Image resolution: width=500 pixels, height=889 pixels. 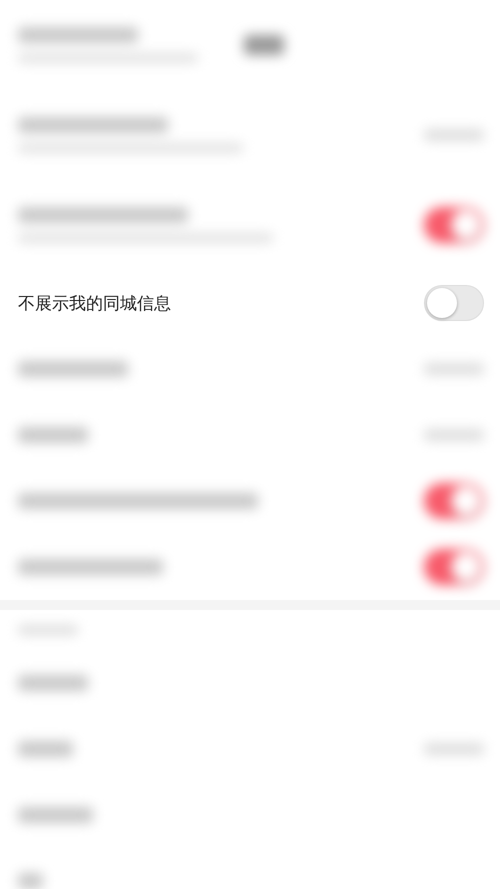 I want to click on setting-label: 不展示我的同城信息, so click(x=94, y=303).